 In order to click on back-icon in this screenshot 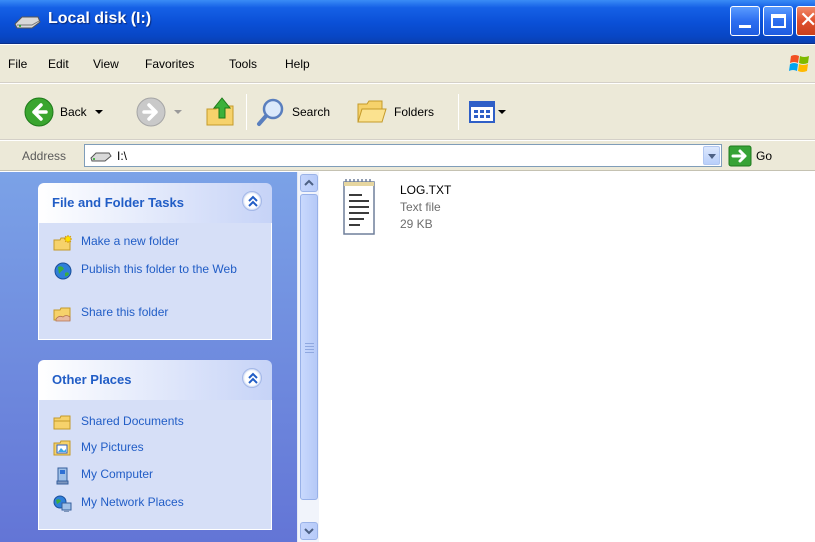, I will do `click(39, 112)`.